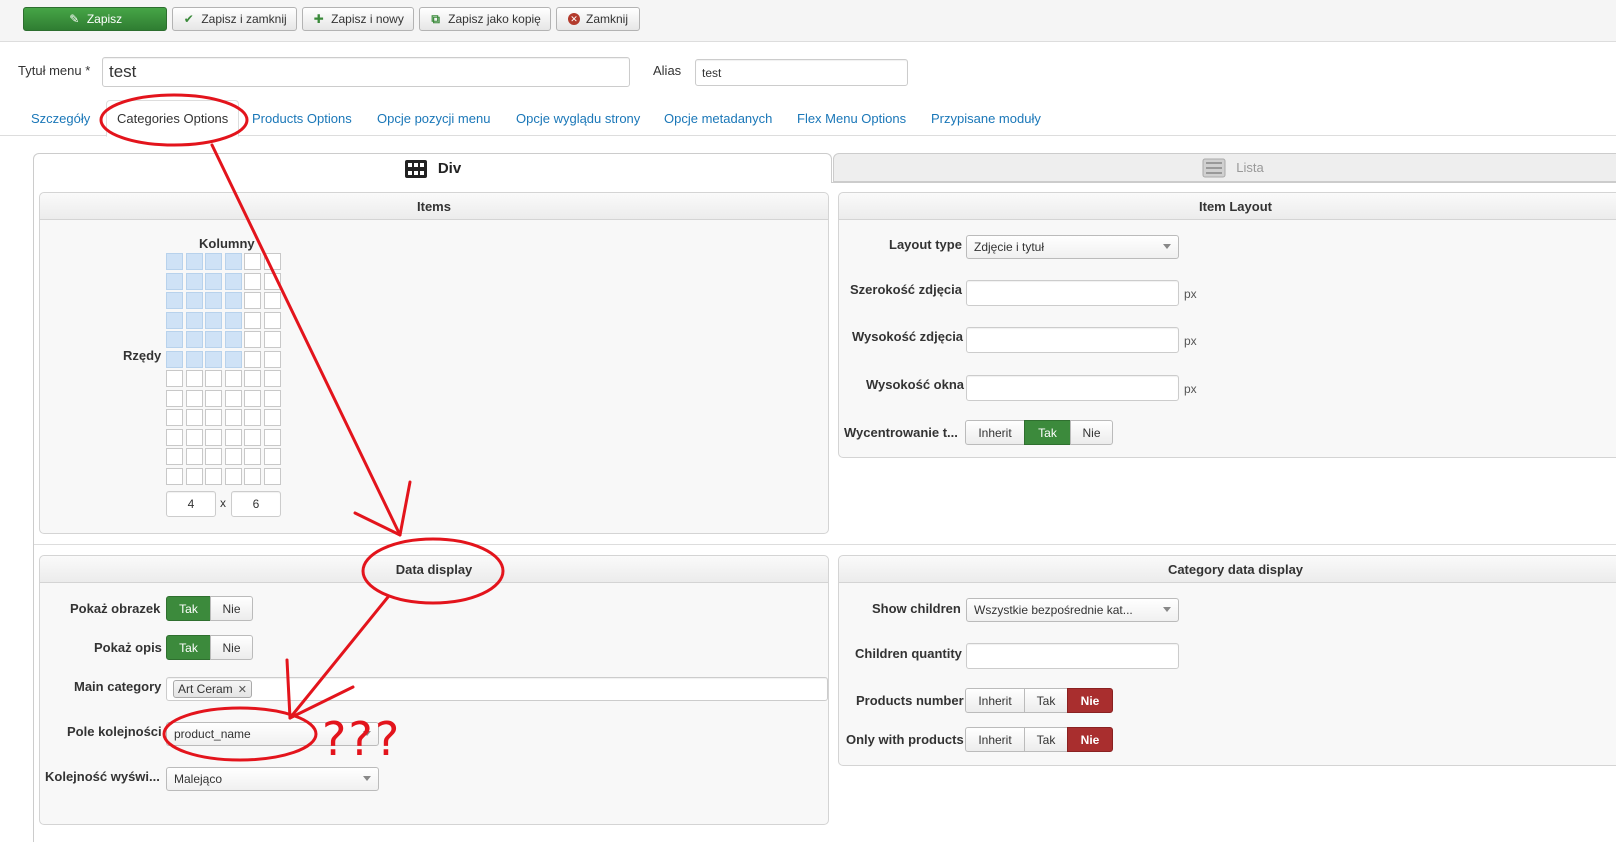 Image resolution: width=1616 pixels, height=842 pixels. What do you see at coordinates (1046, 739) in the screenshot?
I see `only-with-products-yes-button: Tak` at bounding box center [1046, 739].